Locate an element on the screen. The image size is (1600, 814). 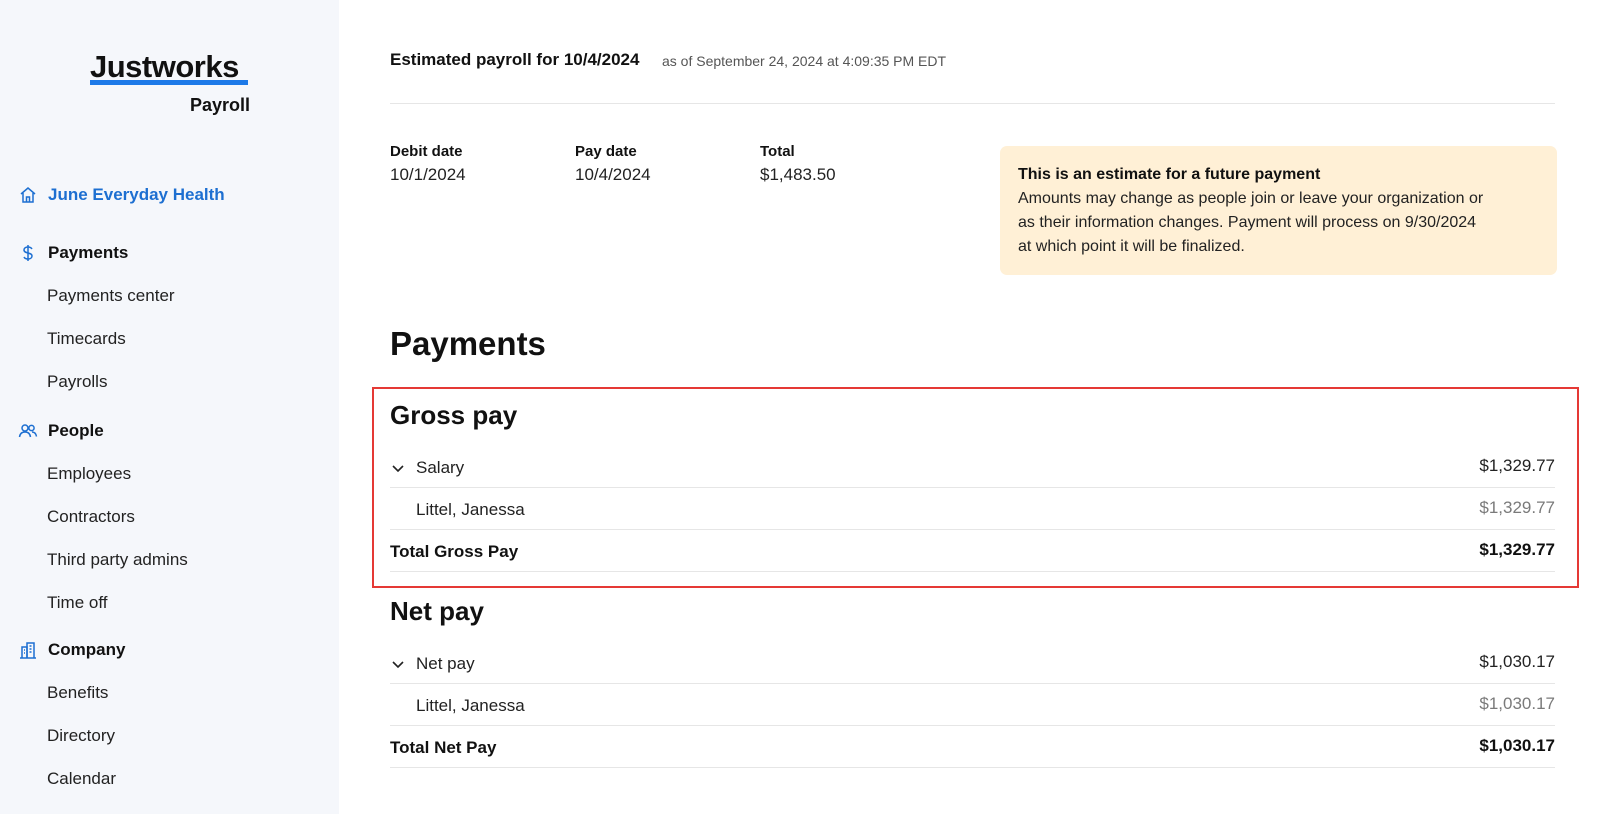
sidebar-section-label: People is located at coordinates (76, 430).